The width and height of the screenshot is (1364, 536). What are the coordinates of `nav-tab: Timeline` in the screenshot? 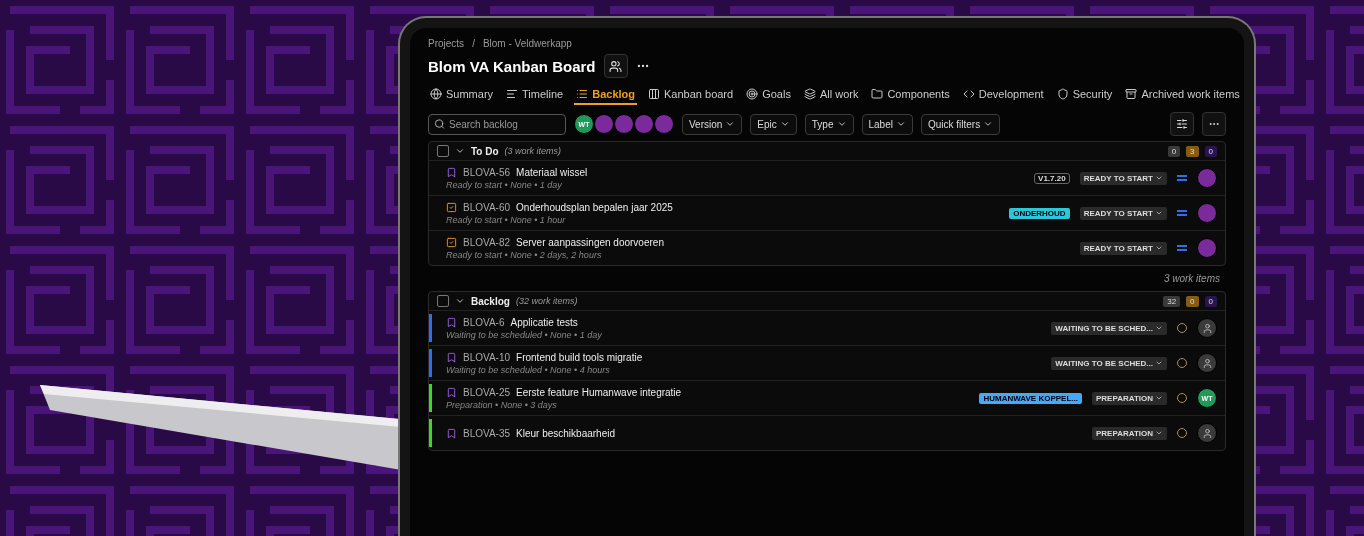 It's located at (535, 95).